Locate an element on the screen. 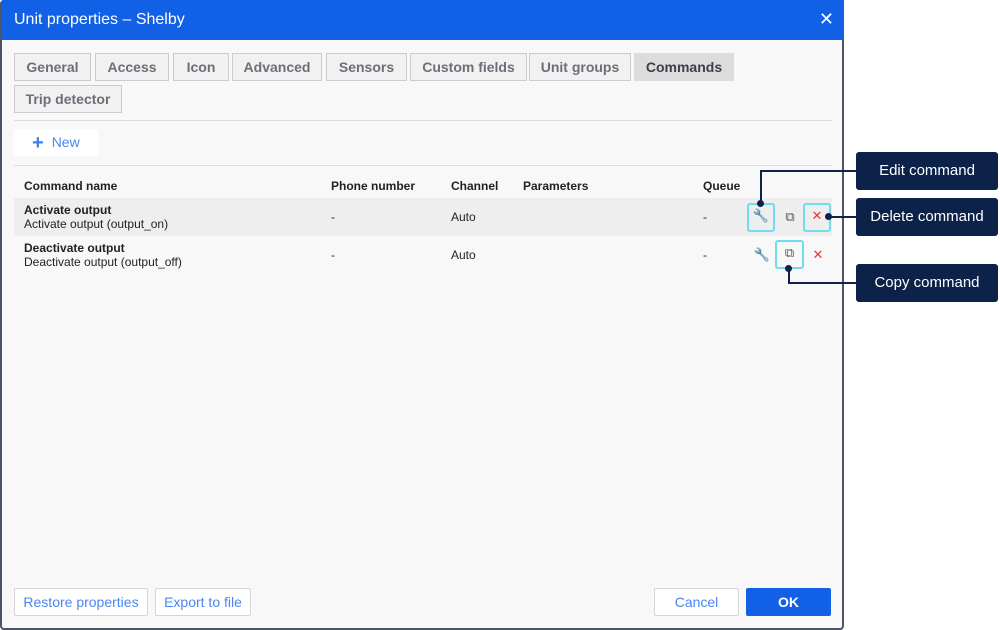 The width and height of the screenshot is (1000, 630). command-name: Deactivate output is located at coordinates (74, 248).